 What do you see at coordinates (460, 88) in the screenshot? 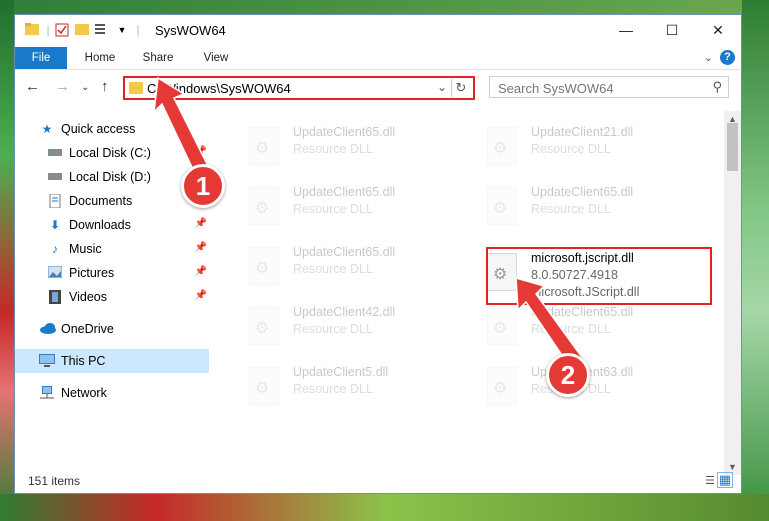
I see `refresh-icon: ↻` at bounding box center [460, 88].